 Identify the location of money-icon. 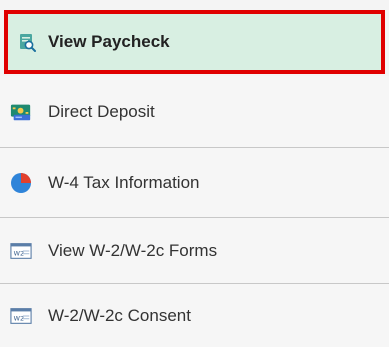
(21, 112).